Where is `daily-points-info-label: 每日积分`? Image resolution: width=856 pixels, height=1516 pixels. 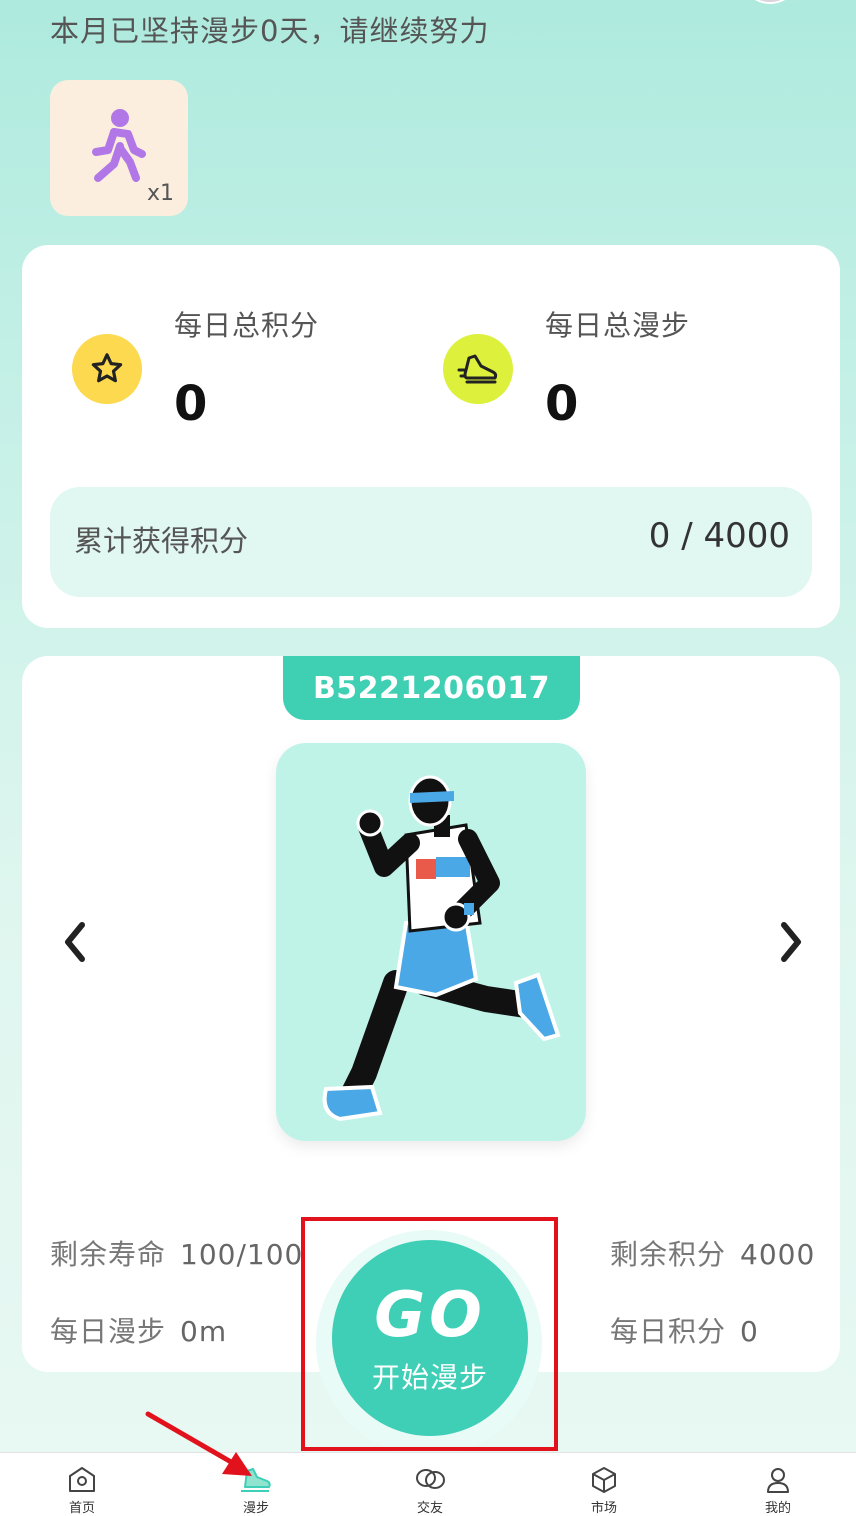
daily-points-info-label: 每日积分 is located at coordinates (668, 1331).